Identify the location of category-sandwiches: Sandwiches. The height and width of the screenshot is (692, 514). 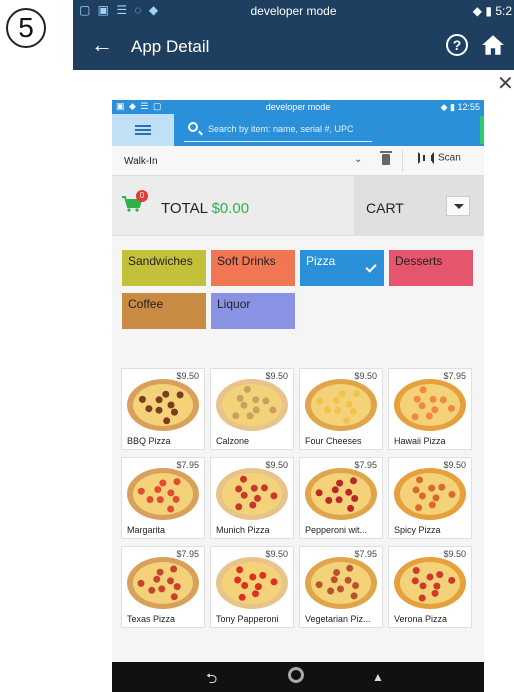
(164, 268).